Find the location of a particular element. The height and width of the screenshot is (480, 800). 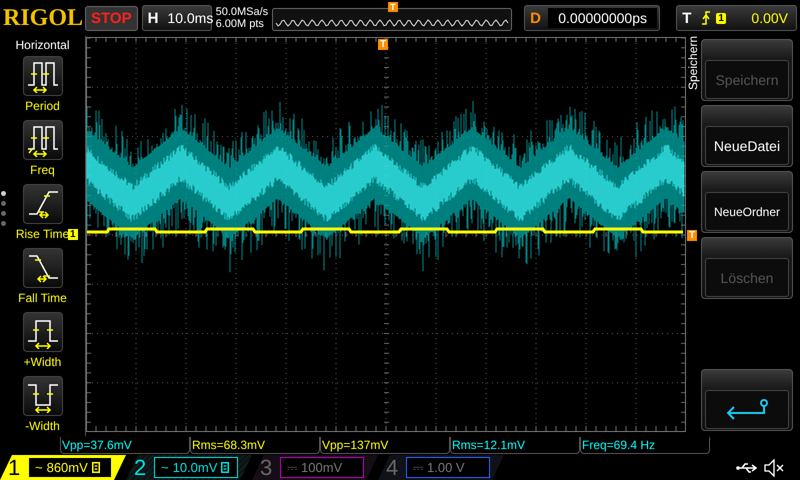

rising-edge-icon is located at coordinates (706, 18).